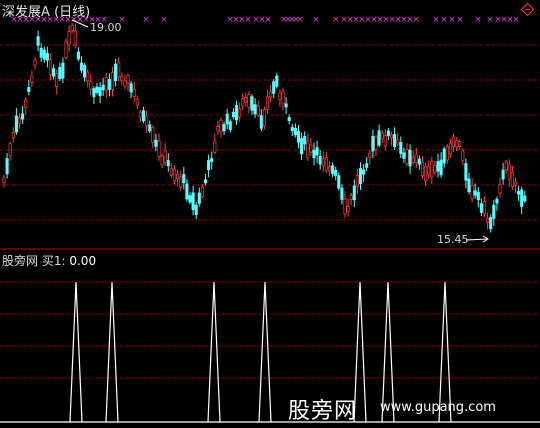 This screenshot has width=540, height=428. I want to click on collapse-icon, so click(527, 9).